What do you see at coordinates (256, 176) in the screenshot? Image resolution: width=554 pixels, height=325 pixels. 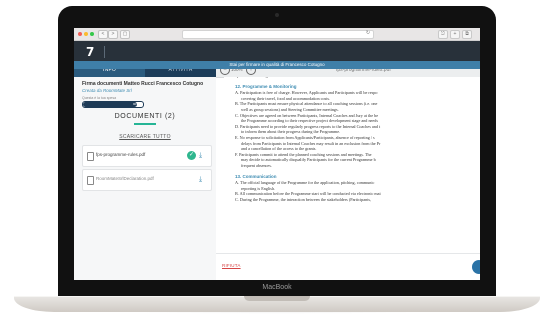 I see `section-heading: 13. Communication` at bounding box center [256, 176].